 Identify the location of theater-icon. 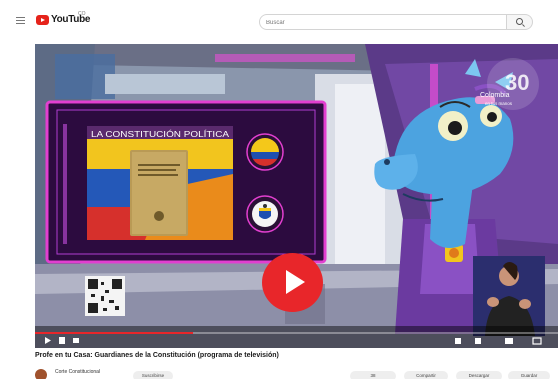
(509, 341).